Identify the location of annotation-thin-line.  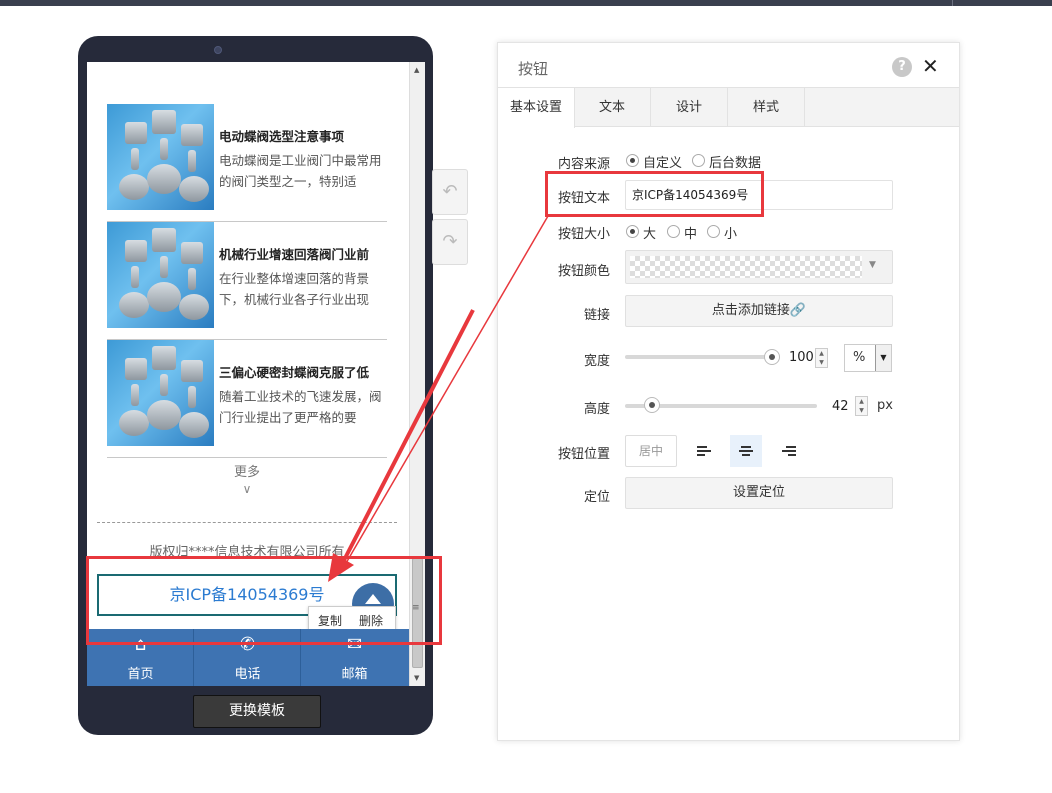
(445, 393).